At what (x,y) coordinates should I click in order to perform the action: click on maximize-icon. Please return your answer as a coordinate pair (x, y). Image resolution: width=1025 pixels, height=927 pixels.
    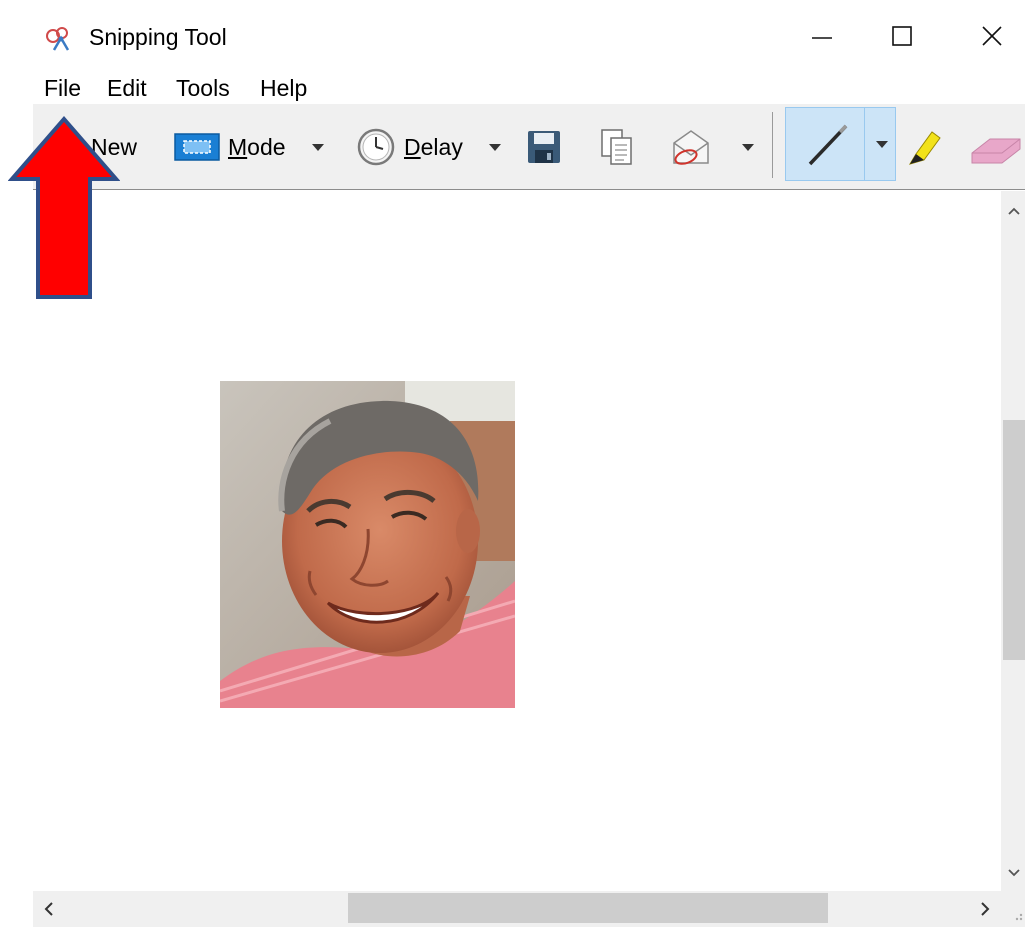
    Looking at the image, I should click on (902, 36).